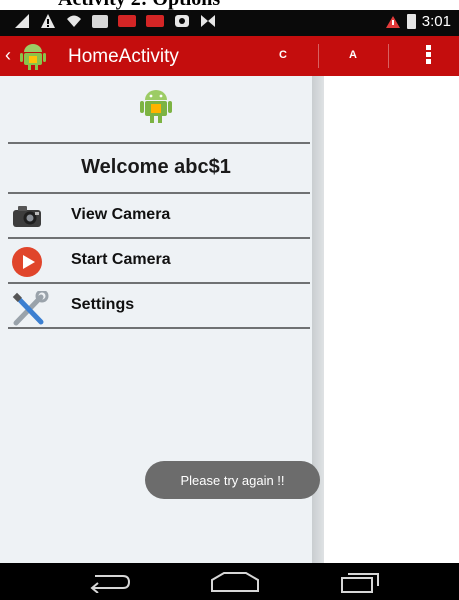  I want to click on welcome-text: Welcome abc$1, so click(156, 167).